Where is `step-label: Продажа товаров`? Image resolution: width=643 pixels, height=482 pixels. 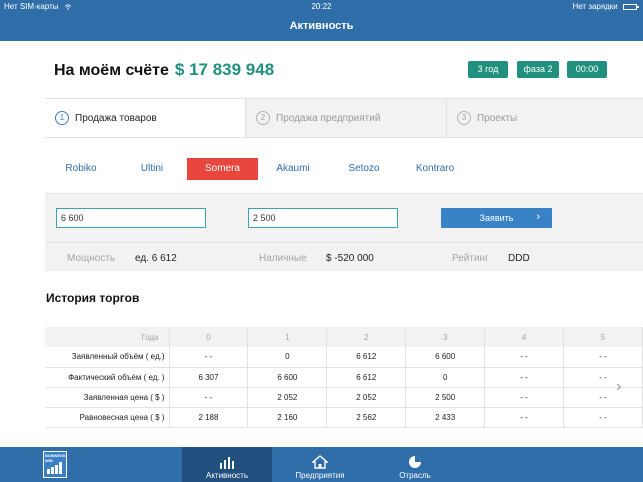 step-label: Продажа товаров is located at coordinates (116, 118).